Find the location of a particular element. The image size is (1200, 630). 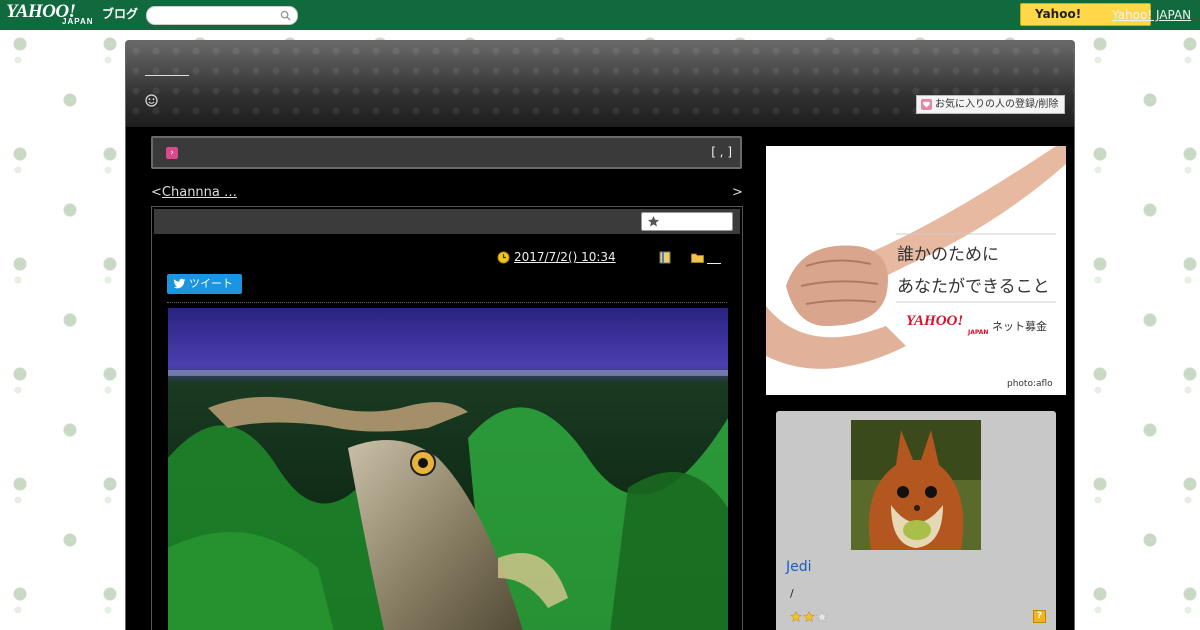

twitter-bird-icon is located at coordinates (179, 283).